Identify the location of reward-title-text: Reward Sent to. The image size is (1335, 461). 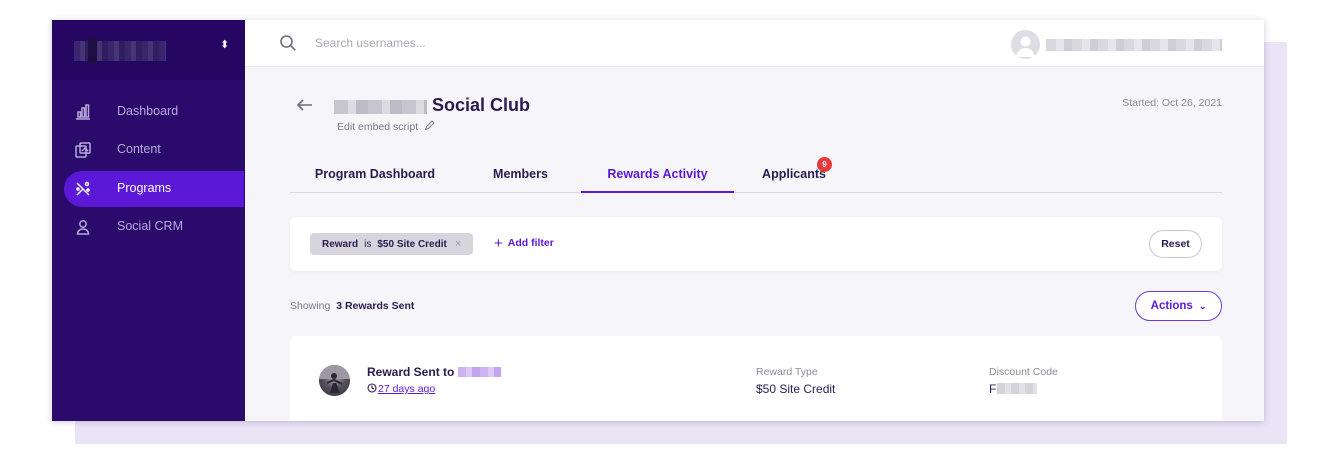
(411, 372).